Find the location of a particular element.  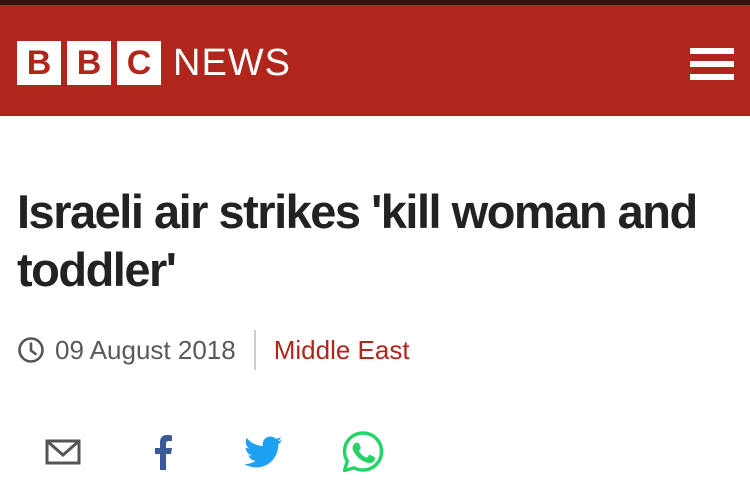

email-icon is located at coordinates (63, 452).